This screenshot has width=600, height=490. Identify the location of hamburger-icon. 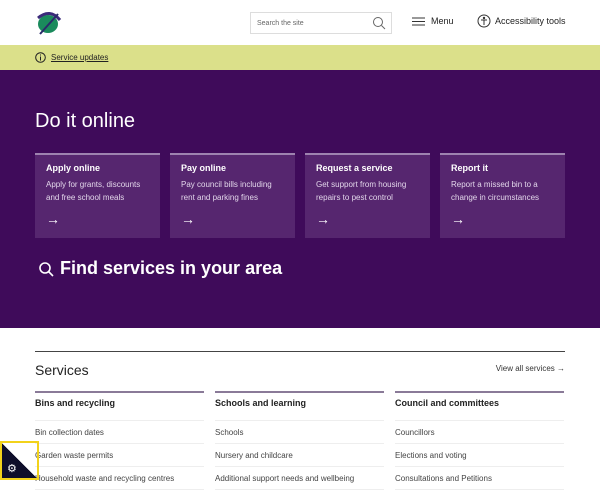
(418, 21).